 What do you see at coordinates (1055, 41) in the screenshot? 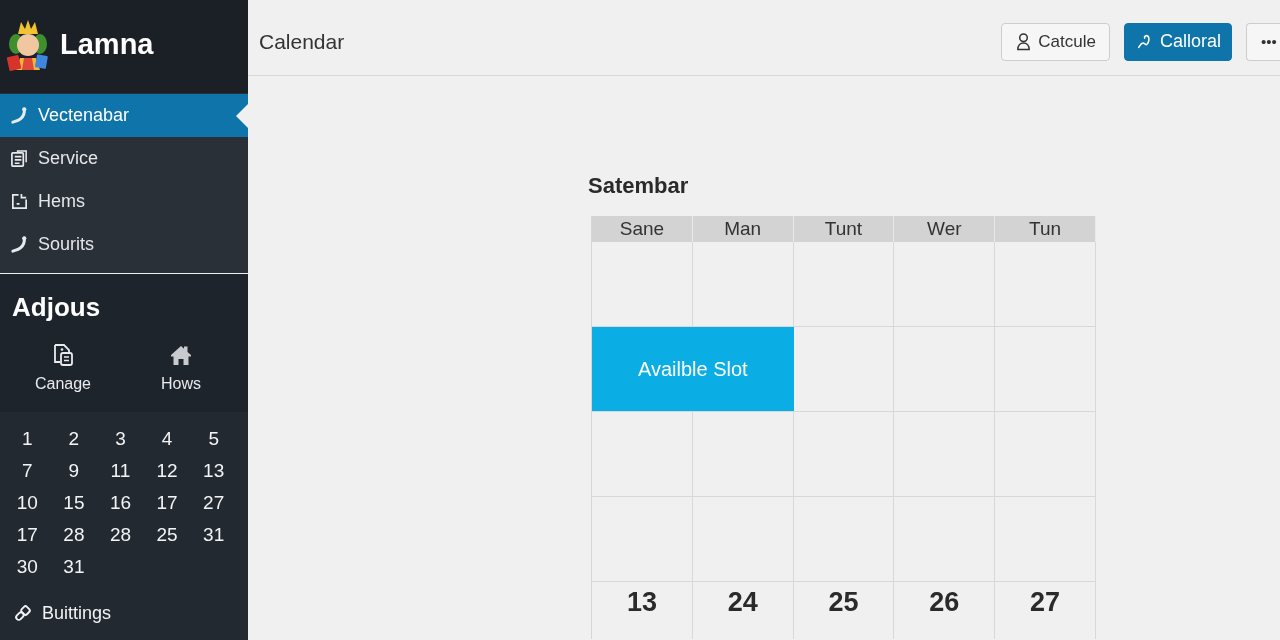
I see `action-button: Catcule` at bounding box center [1055, 41].